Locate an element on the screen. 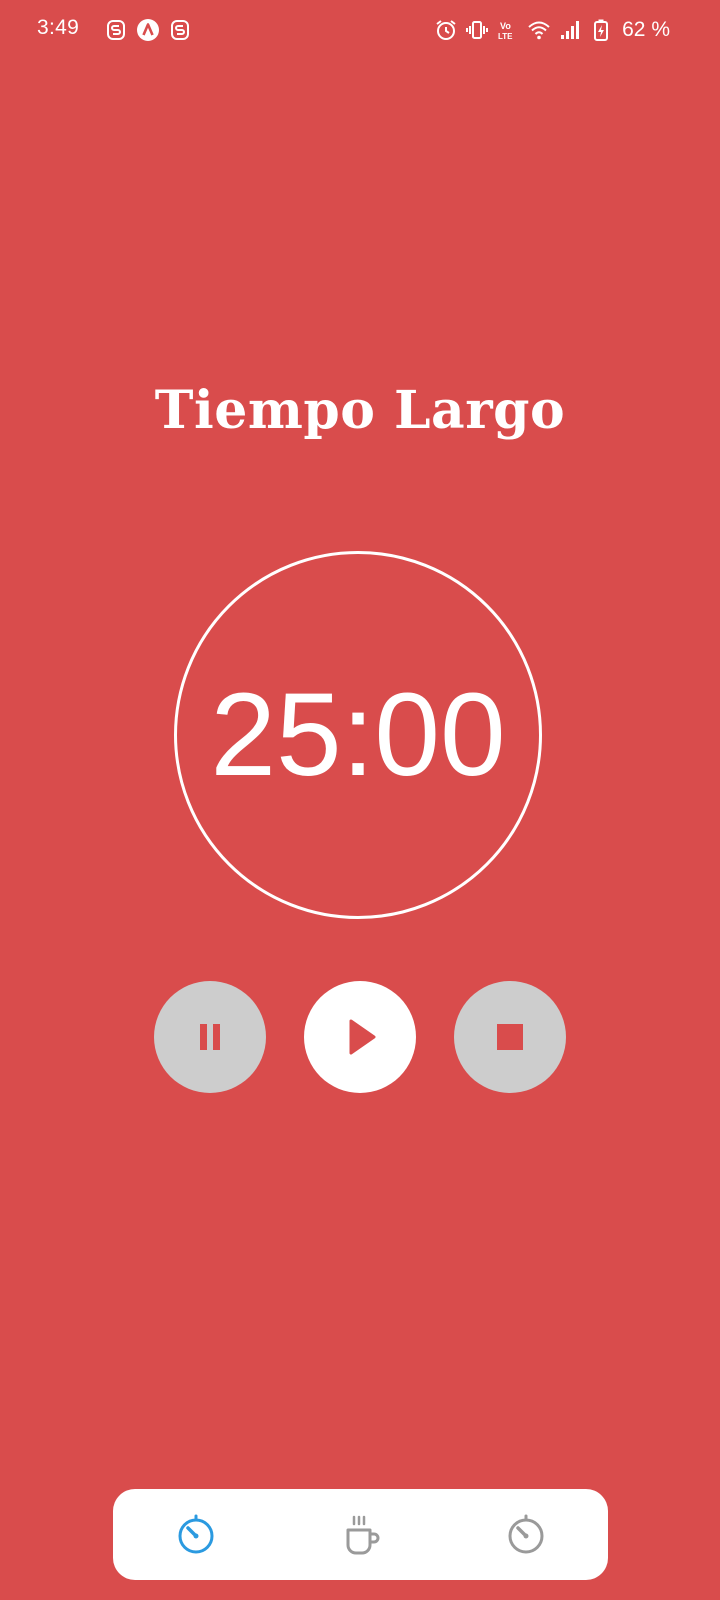 The width and height of the screenshot is (720, 1600). stop-icon is located at coordinates (510, 1037).